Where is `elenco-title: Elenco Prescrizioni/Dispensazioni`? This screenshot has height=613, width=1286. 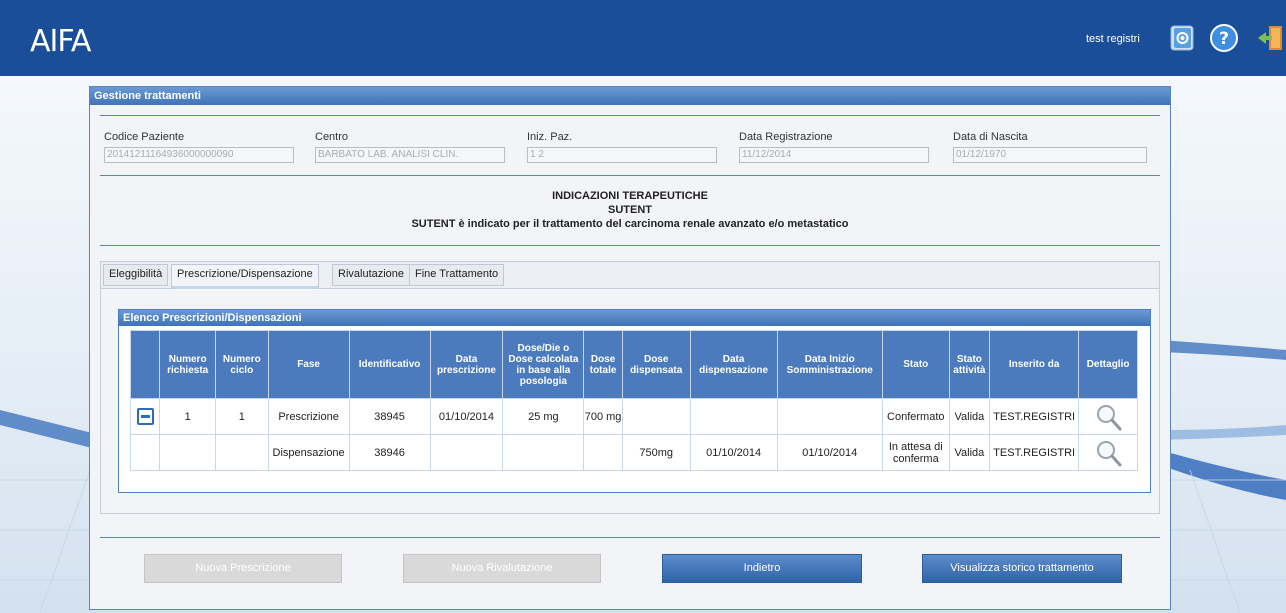
elenco-title: Elenco Prescrizioni/Dispensazioni is located at coordinates (634, 318).